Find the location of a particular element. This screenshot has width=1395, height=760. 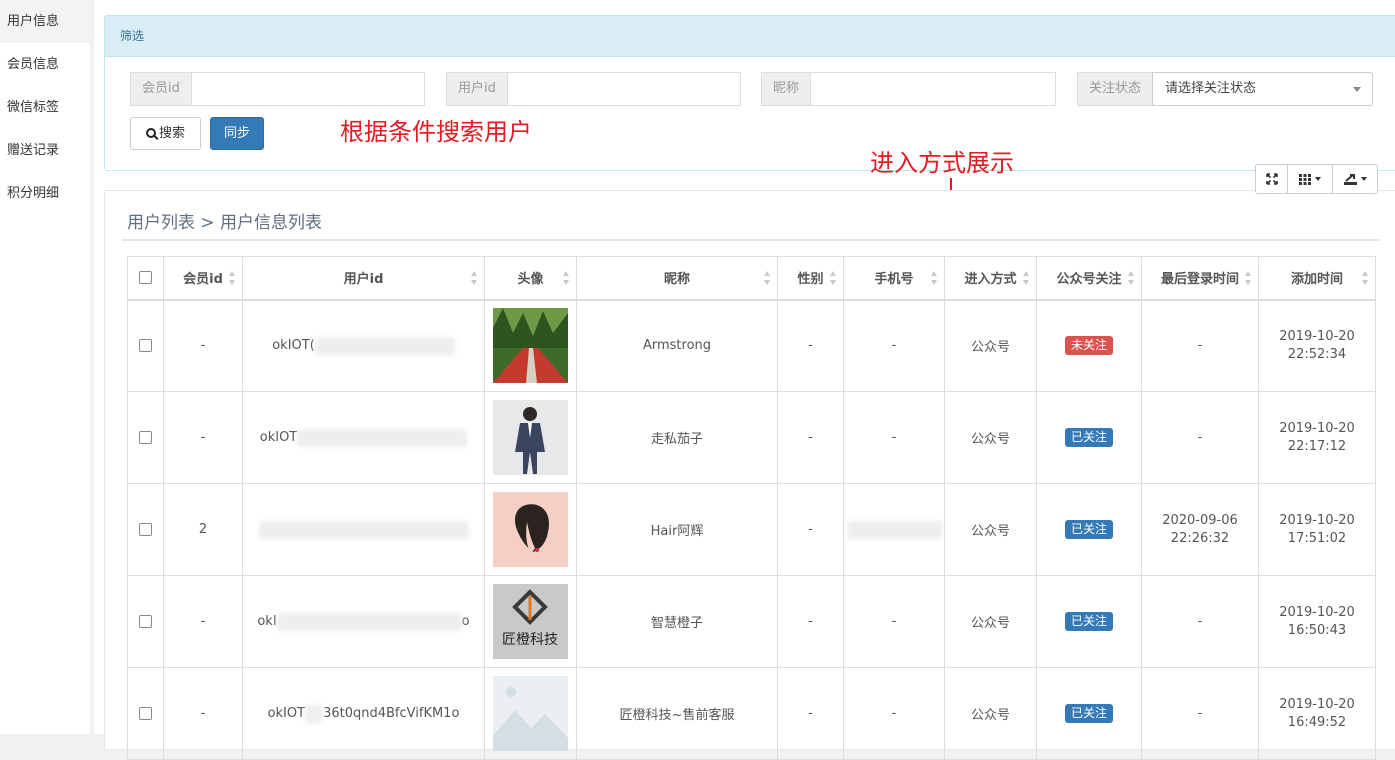

jiangcheng-tech-logo-text: 匠橙科技 is located at coordinates (530, 640).